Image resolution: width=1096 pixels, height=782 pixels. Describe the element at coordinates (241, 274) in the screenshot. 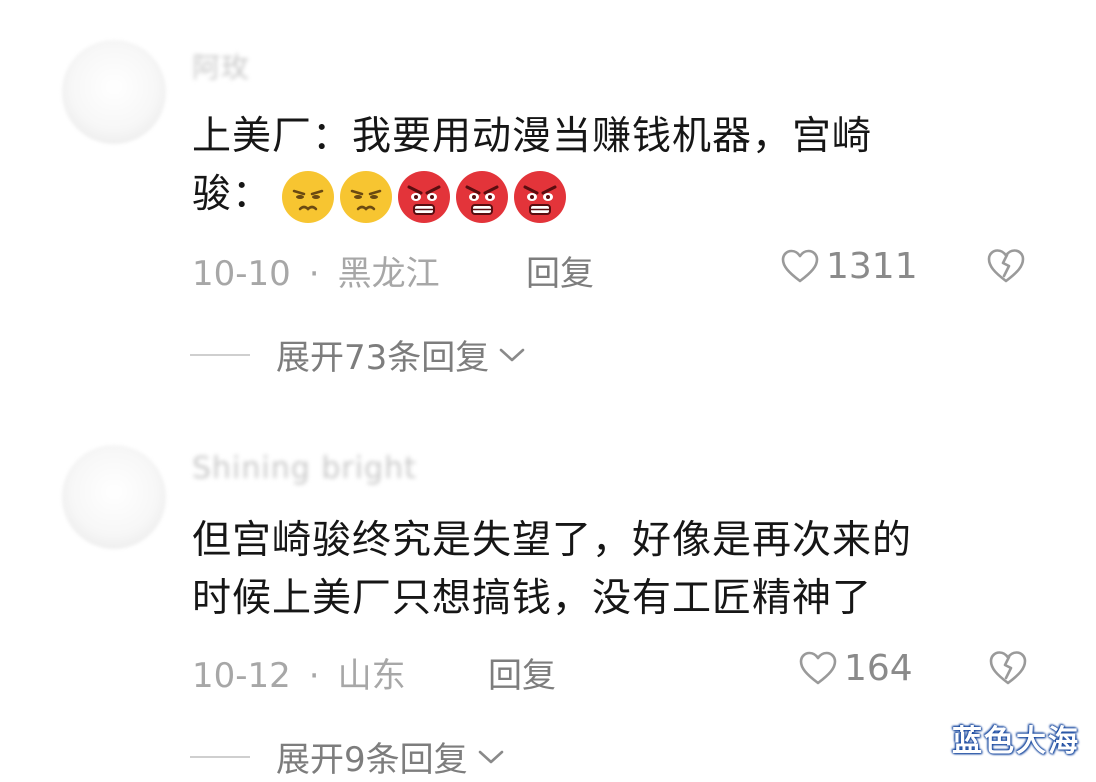

I see `comment-date: 10-10` at that location.